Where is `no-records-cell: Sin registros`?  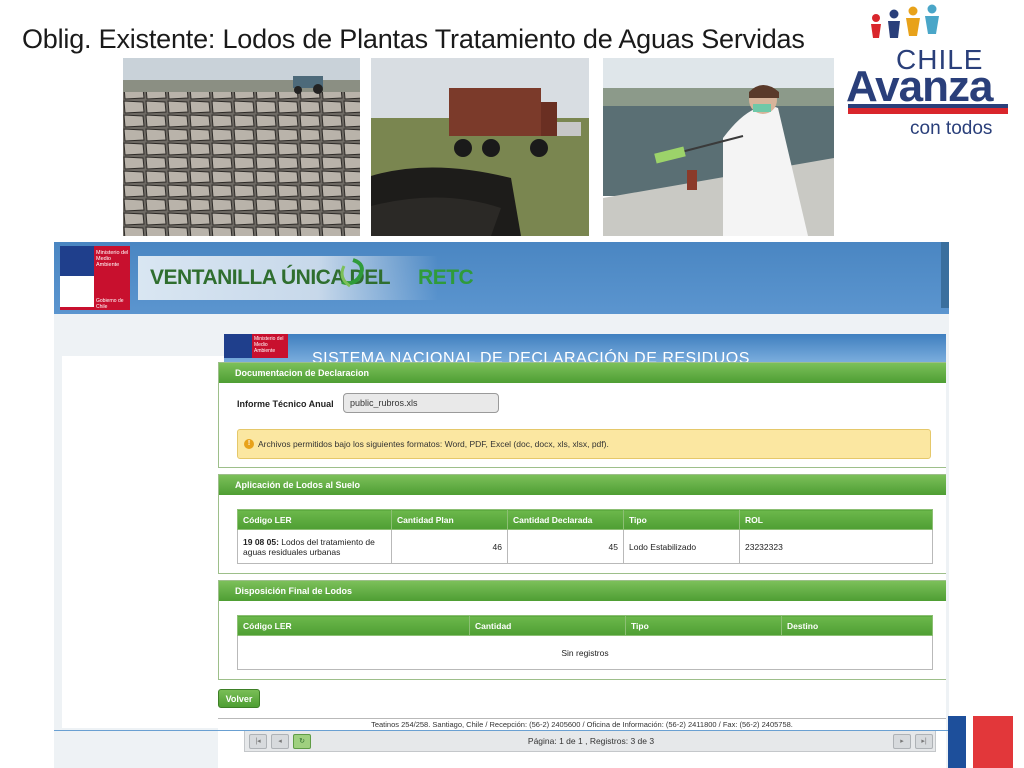
no-records-cell: Sin registros is located at coordinates (585, 652).